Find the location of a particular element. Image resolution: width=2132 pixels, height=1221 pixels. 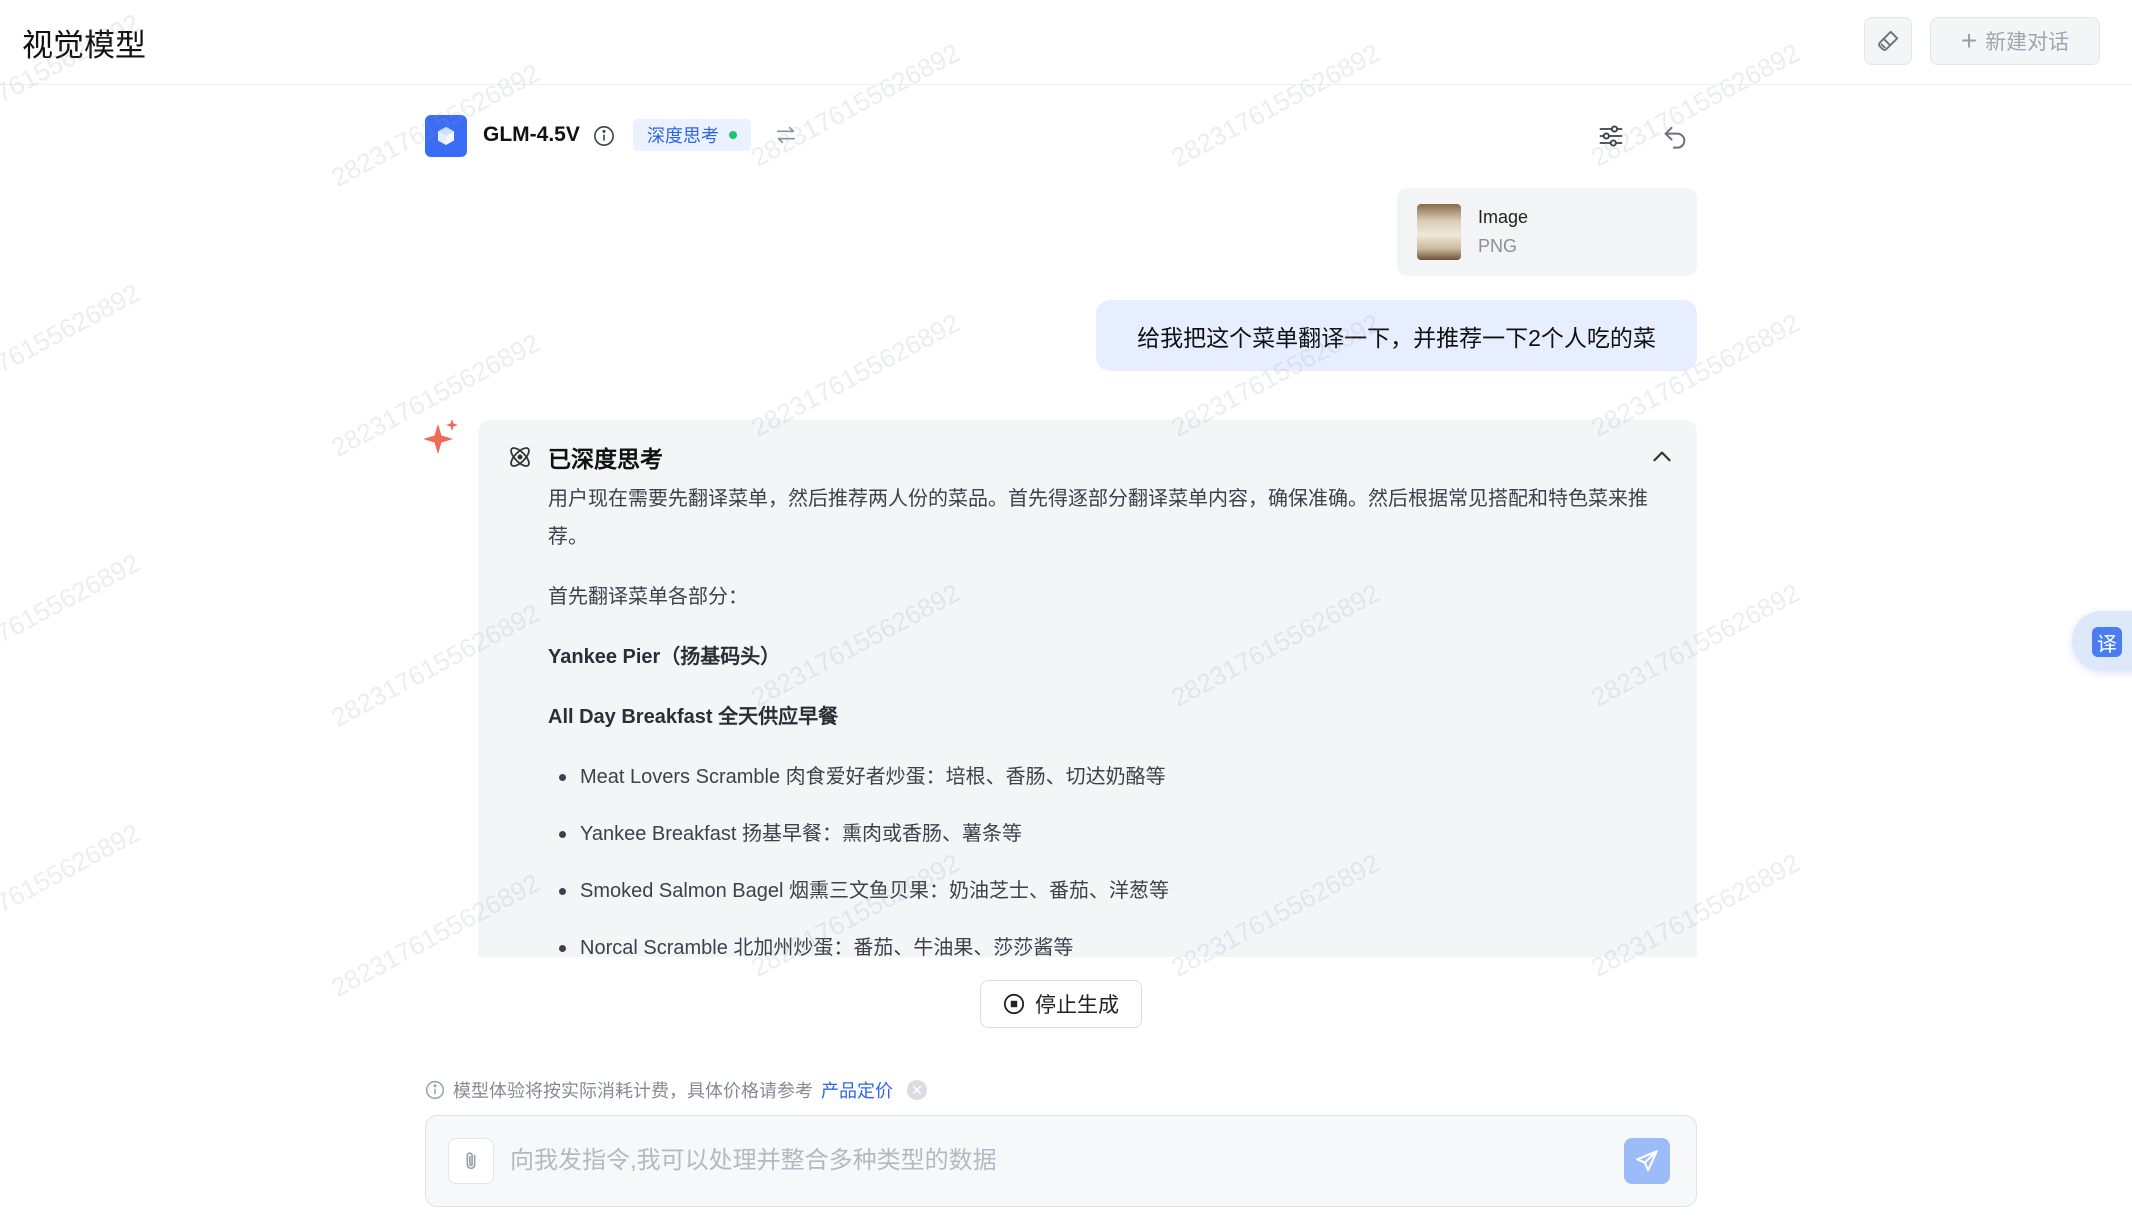

attachment-type: PNG is located at coordinates (1498, 246).